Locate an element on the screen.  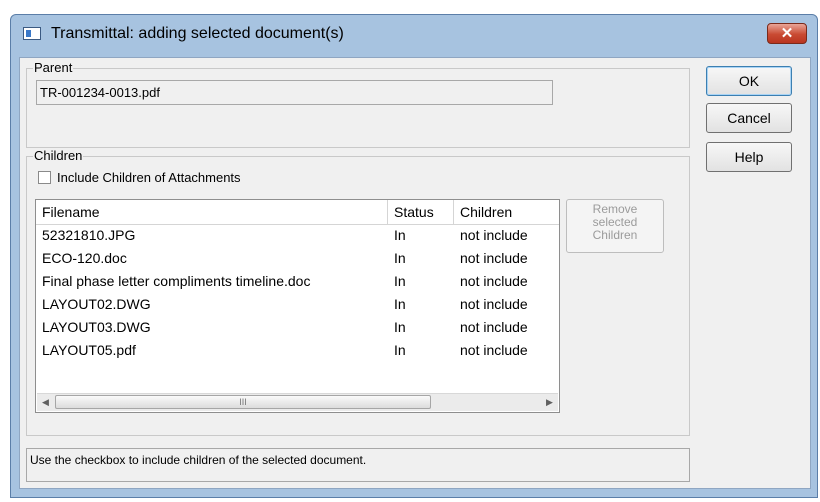
row-filename: LAYOUT05.pdf is located at coordinates (89, 350).